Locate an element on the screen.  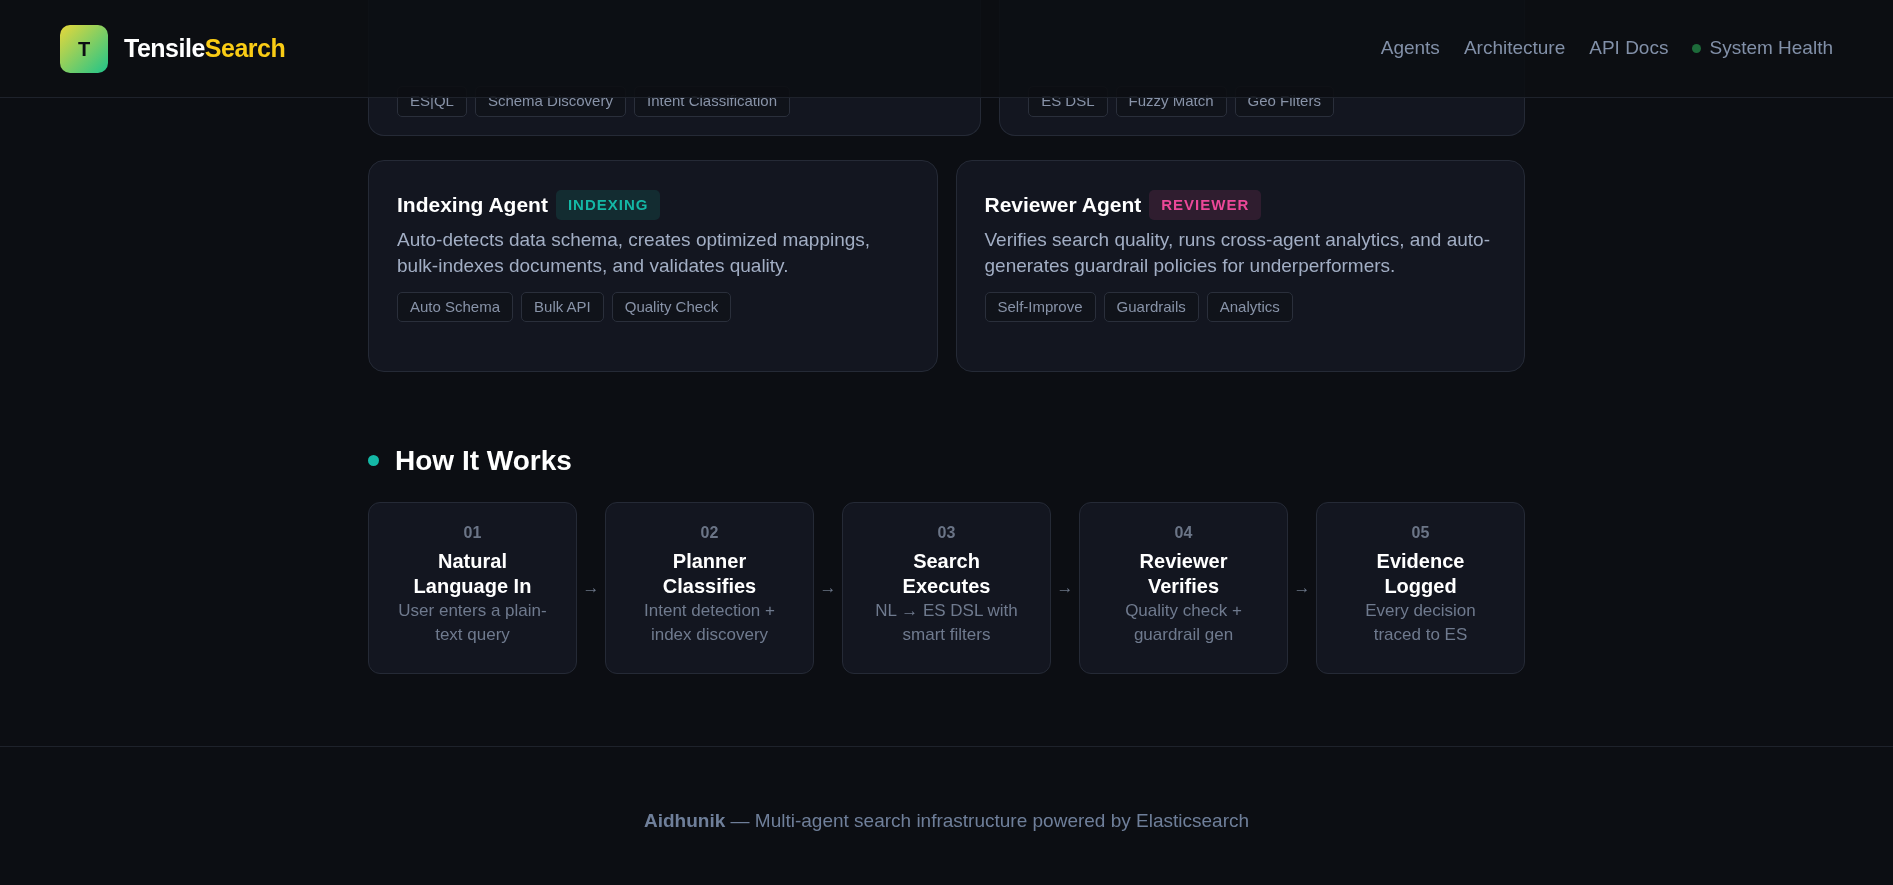
agent-description: Auto-detects data schema, creates optimized mappings, bulk-indexes documents, and validates quality. is located at coordinates (634, 253).